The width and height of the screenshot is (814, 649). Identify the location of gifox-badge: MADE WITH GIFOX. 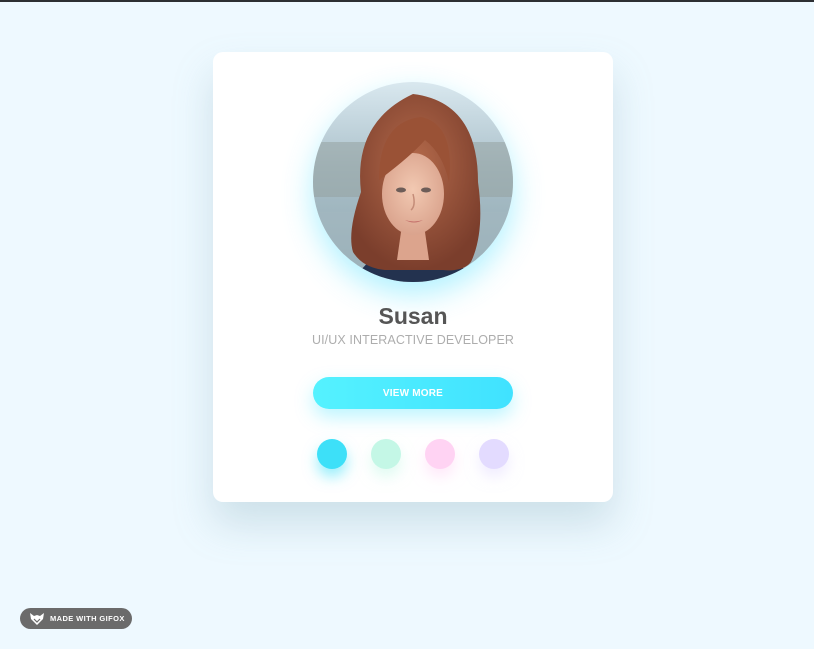
(76, 618).